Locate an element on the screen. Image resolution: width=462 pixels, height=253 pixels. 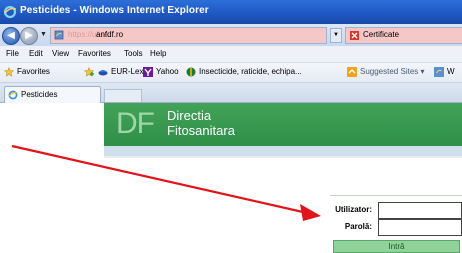
certificate-label: Certificate is located at coordinates (381, 34).